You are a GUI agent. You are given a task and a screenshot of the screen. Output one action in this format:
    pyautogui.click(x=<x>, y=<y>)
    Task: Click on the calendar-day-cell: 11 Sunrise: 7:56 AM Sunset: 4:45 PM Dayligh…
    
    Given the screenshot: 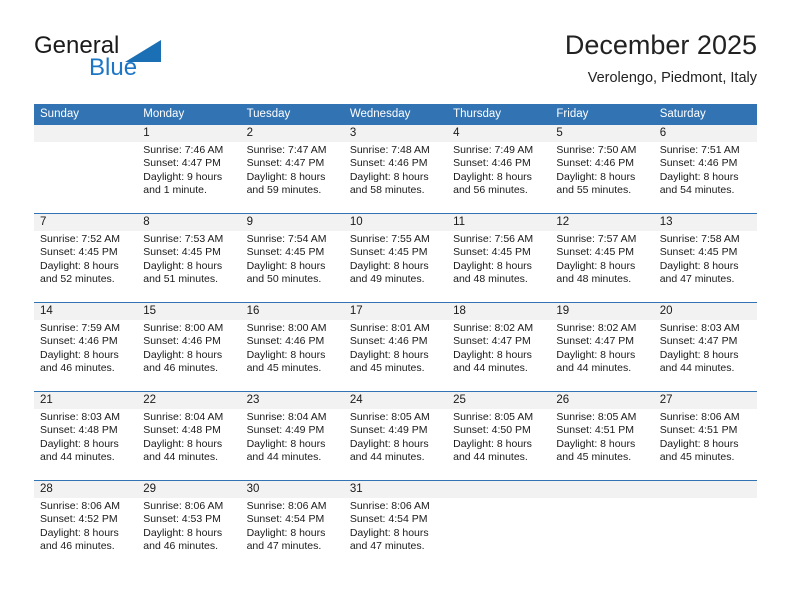 What is the action you would take?
    pyautogui.click(x=499, y=258)
    